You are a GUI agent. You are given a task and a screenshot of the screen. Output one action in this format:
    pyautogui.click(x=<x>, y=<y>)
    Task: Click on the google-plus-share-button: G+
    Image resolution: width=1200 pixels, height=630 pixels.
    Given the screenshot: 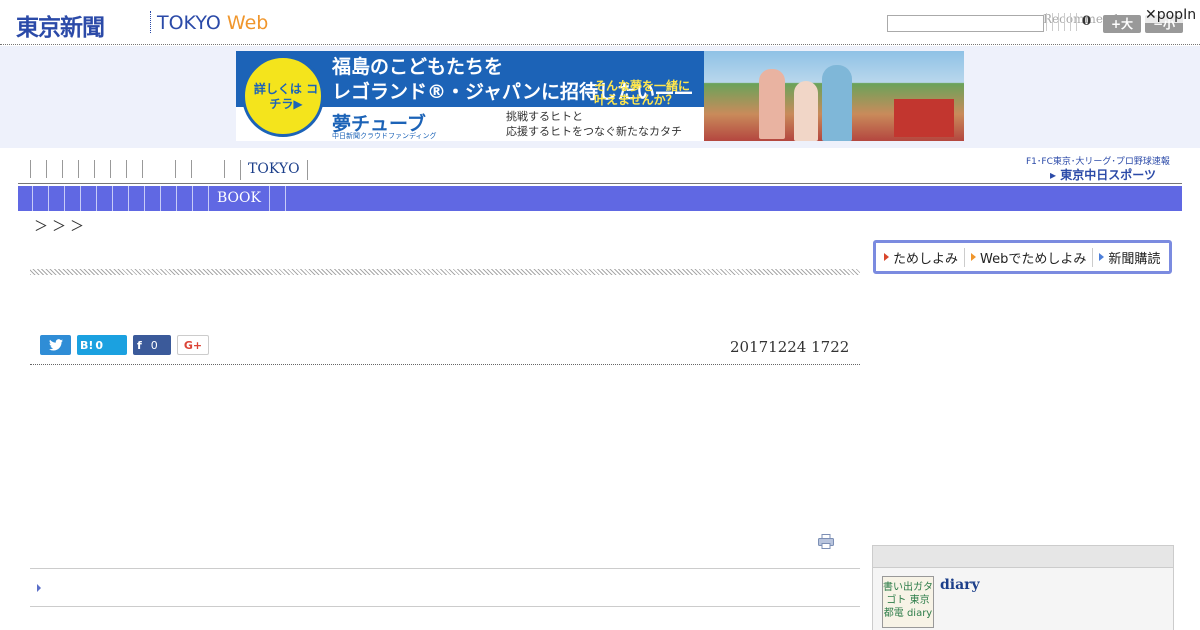 What is the action you would take?
    pyautogui.click(x=193, y=345)
    